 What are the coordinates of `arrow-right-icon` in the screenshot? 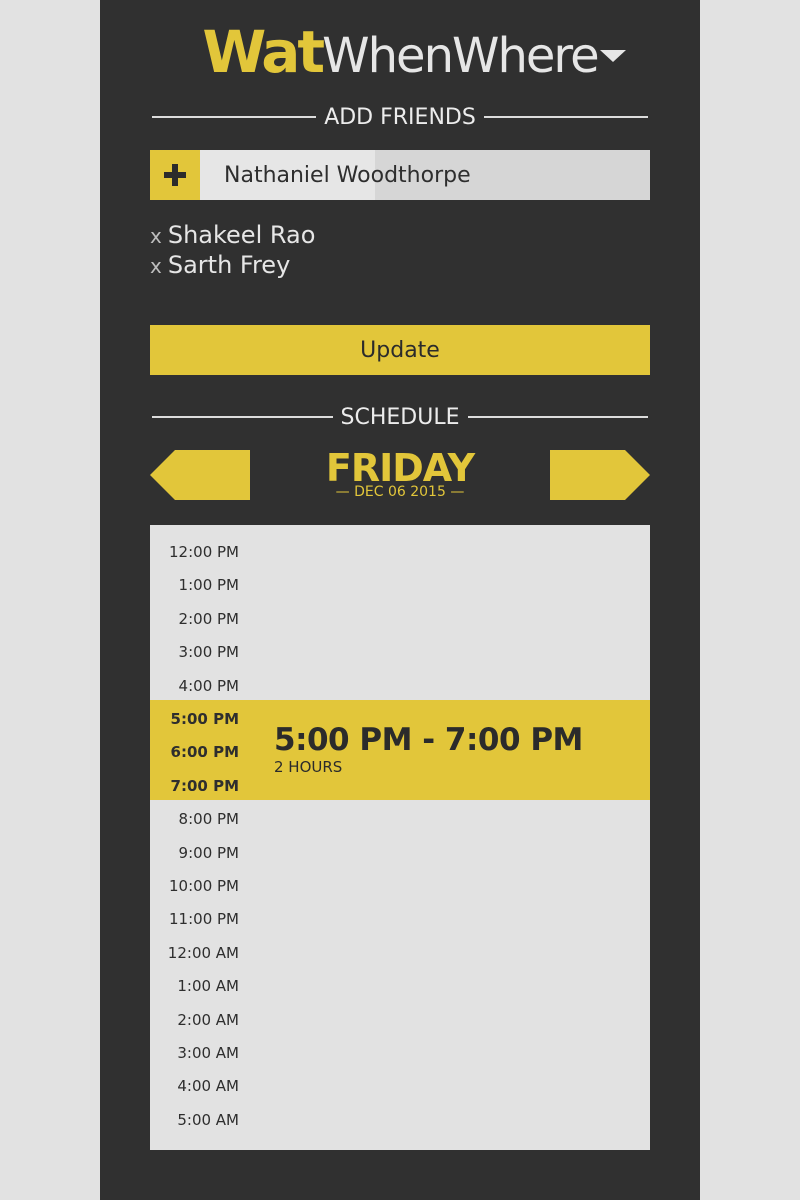 It's located at (600, 475).